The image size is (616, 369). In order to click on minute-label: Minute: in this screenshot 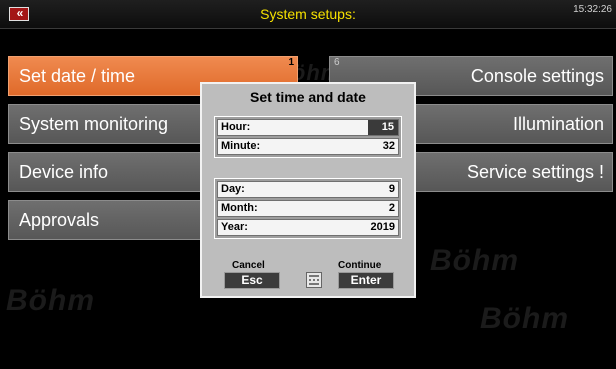, I will do `click(241, 146)`.